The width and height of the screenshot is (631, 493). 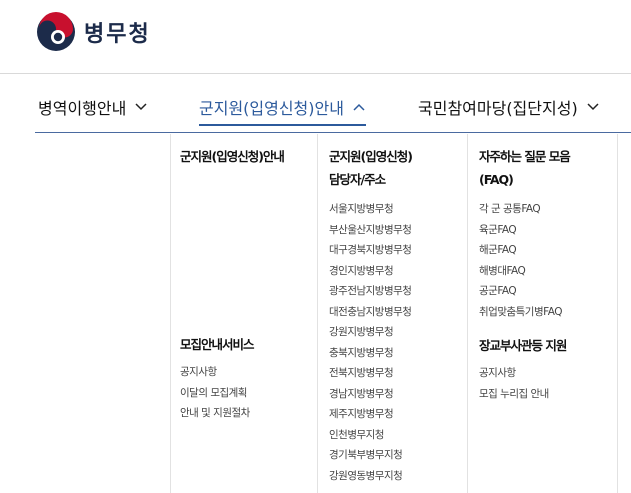 I want to click on nav-item-label: 병역이행안내, so click(x=82, y=108).